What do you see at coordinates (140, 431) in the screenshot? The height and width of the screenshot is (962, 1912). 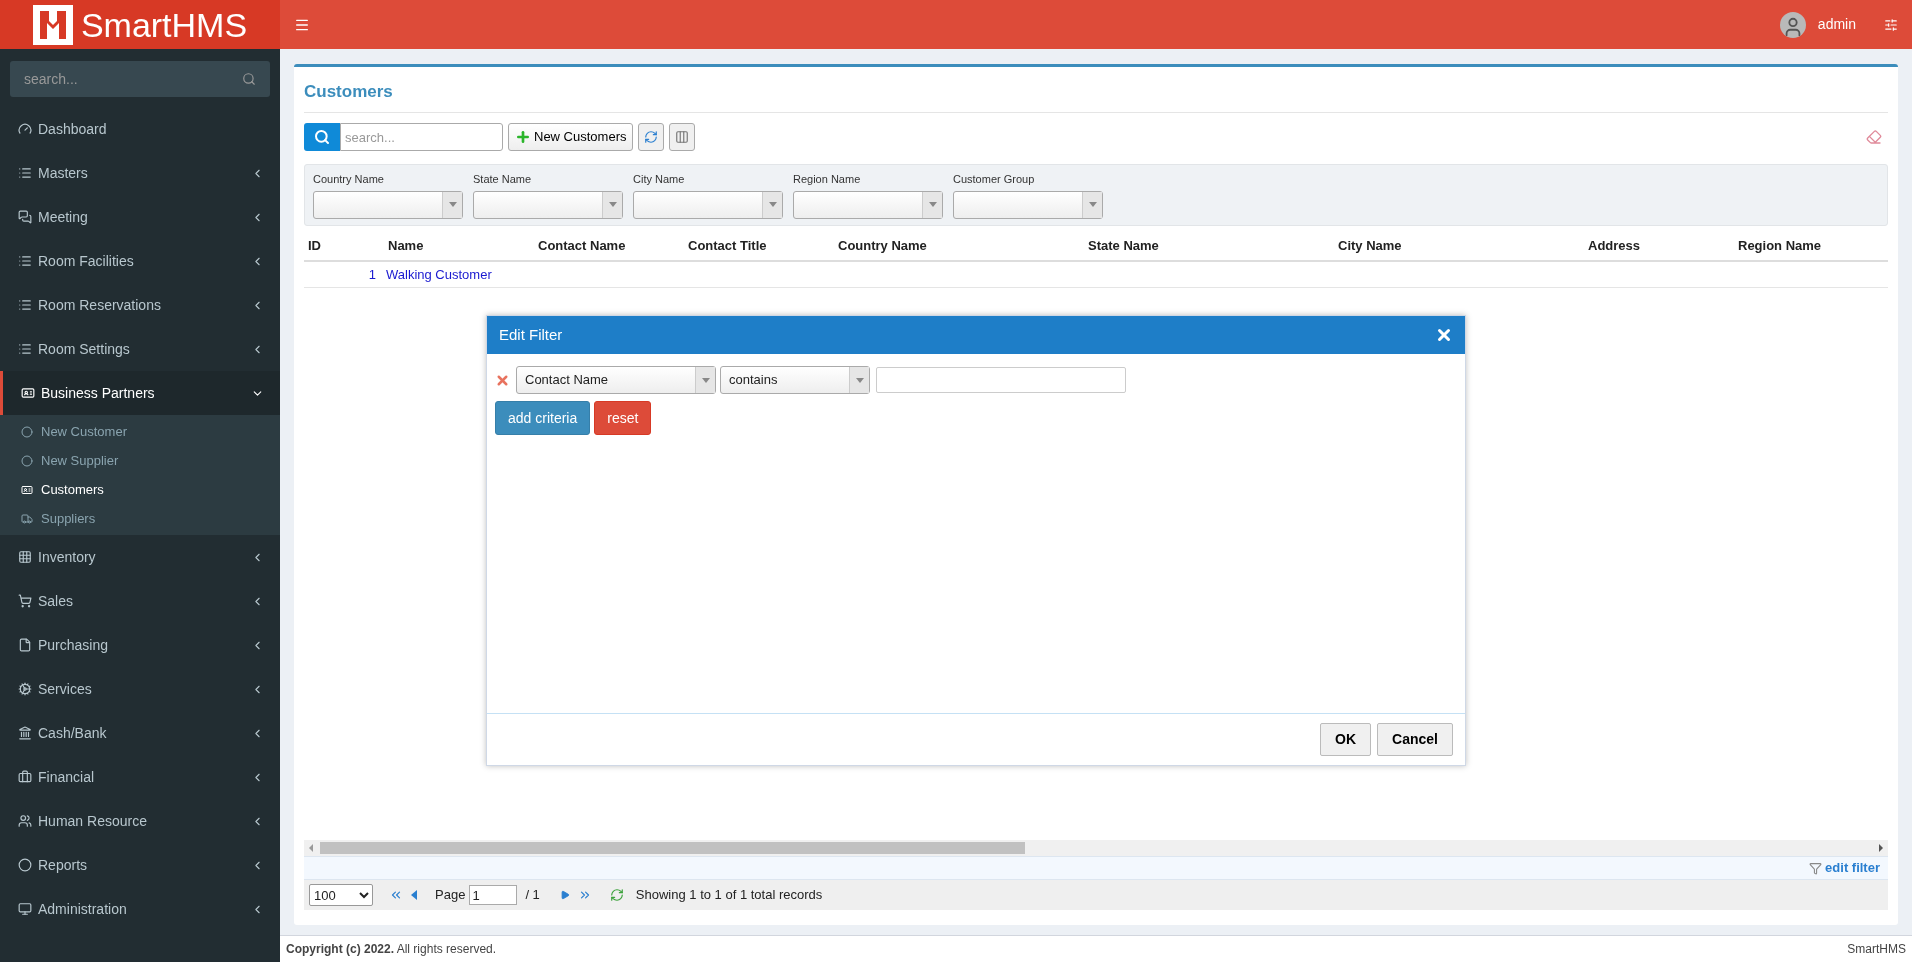 I see `submenu-item: New Customer` at bounding box center [140, 431].